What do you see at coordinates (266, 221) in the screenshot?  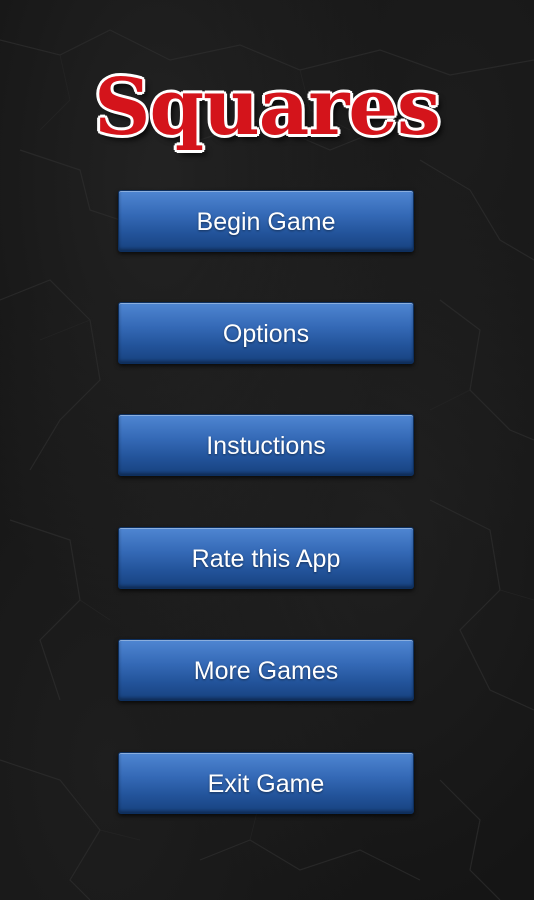 I see `begin-game-button: Begin Game` at bounding box center [266, 221].